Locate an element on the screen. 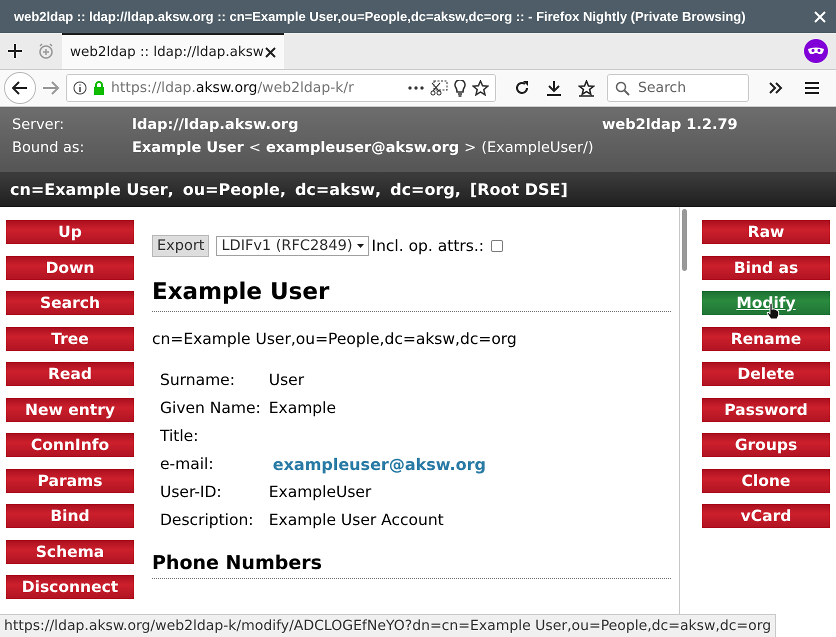  attribute-label: Surname: is located at coordinates (197, 380).